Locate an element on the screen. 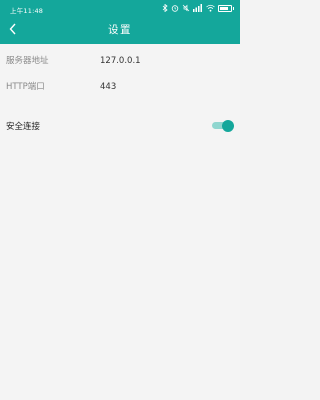 This screenshot has height=400, width=320. server-address-label: 服务器地址 is located at coordinates (27, 61).